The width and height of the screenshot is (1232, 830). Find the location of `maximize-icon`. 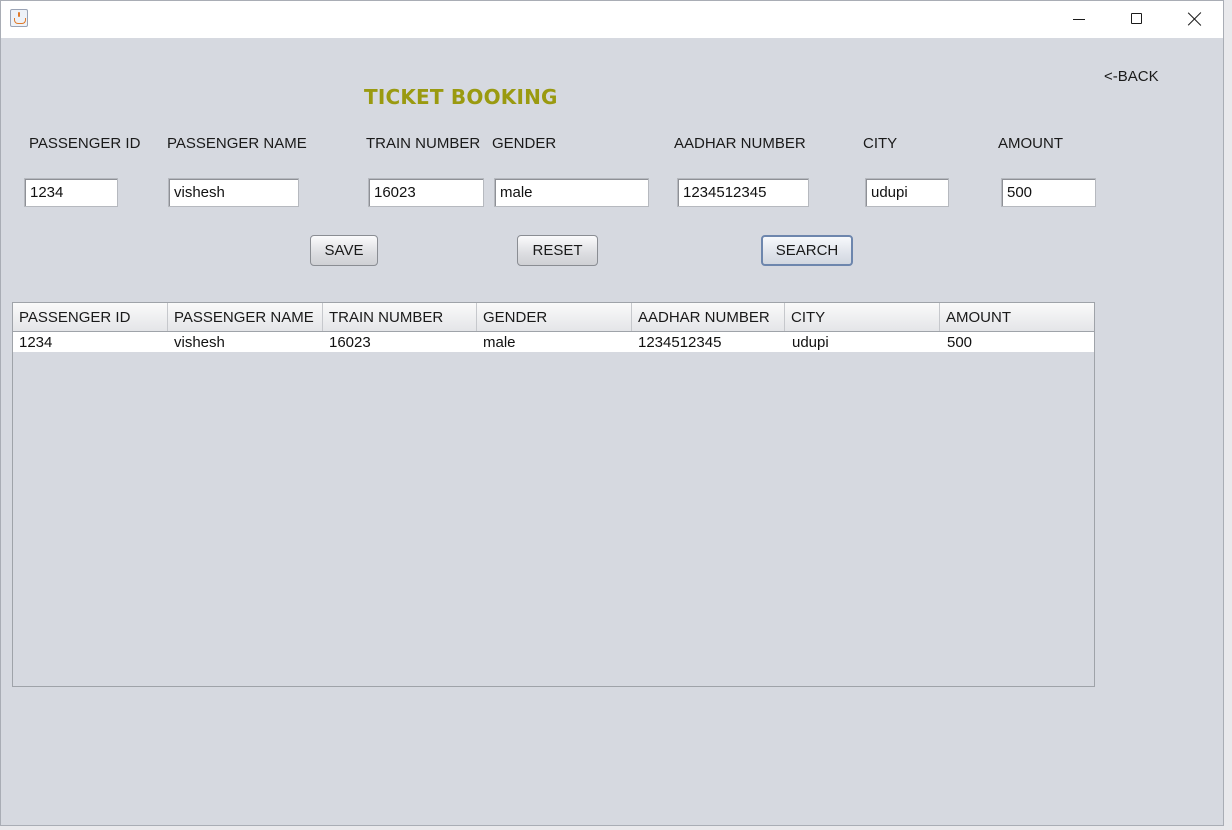

maximize-icon is located at coordinates (1136, 18).